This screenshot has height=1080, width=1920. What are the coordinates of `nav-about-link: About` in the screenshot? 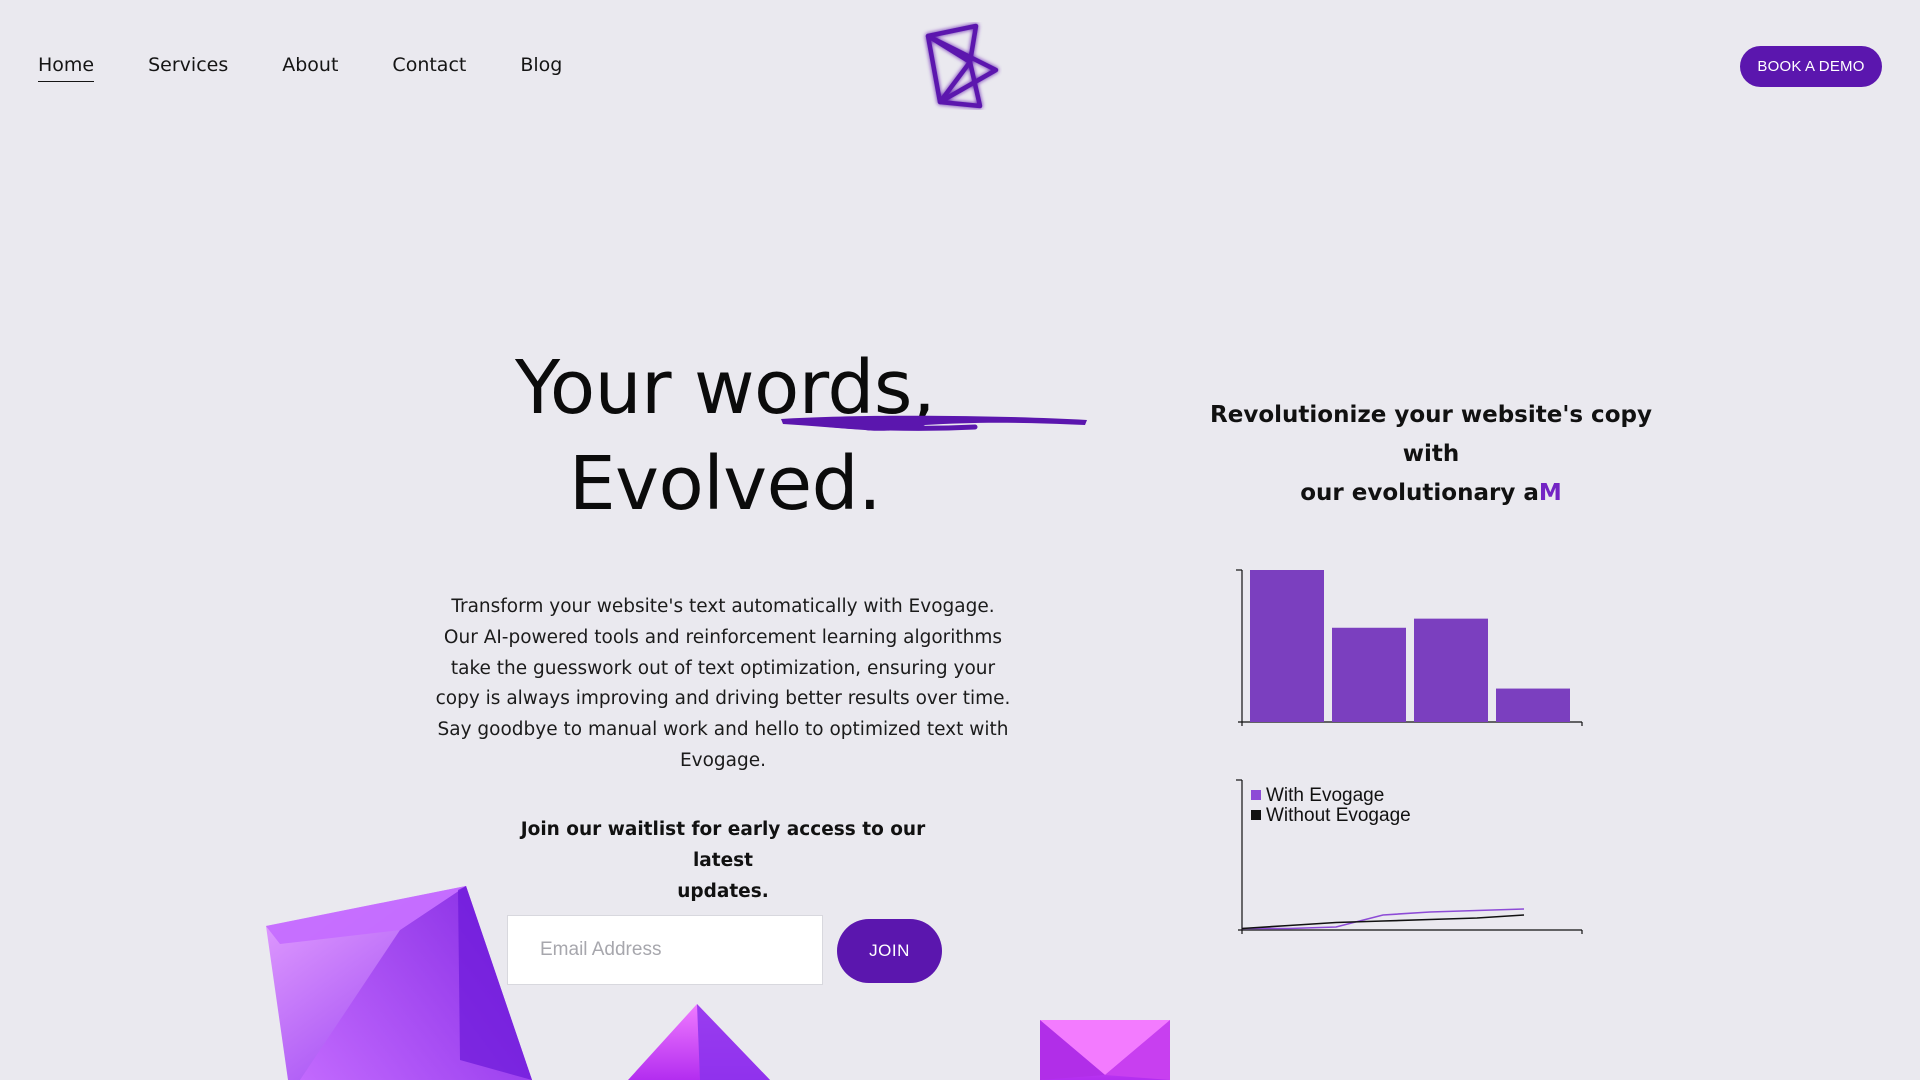 It's located at (310, 67).